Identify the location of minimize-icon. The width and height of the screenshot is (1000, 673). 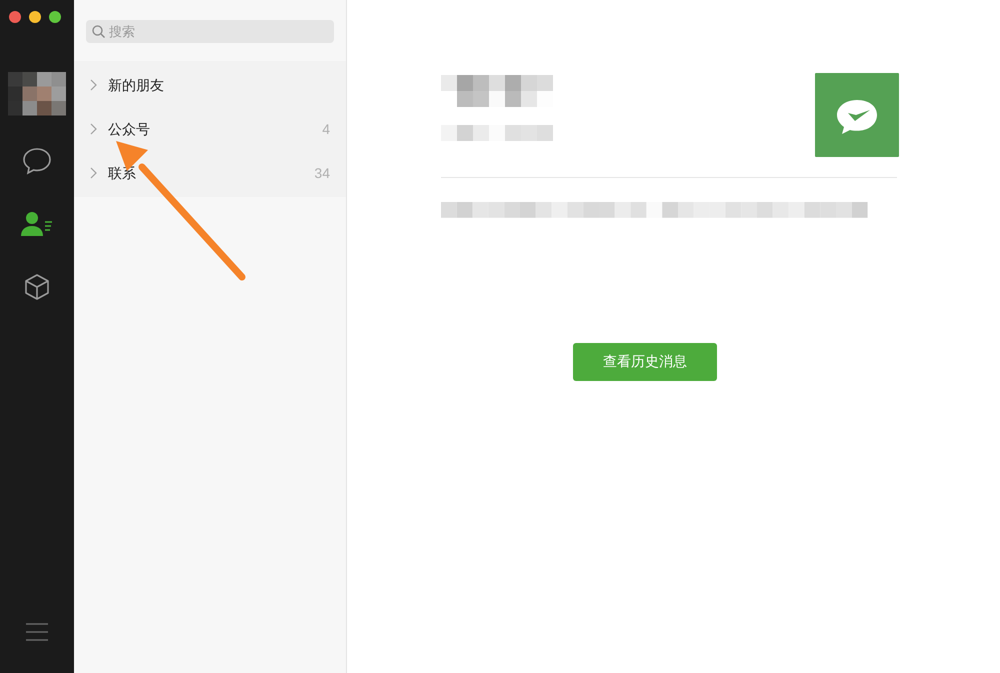
(35, 17).